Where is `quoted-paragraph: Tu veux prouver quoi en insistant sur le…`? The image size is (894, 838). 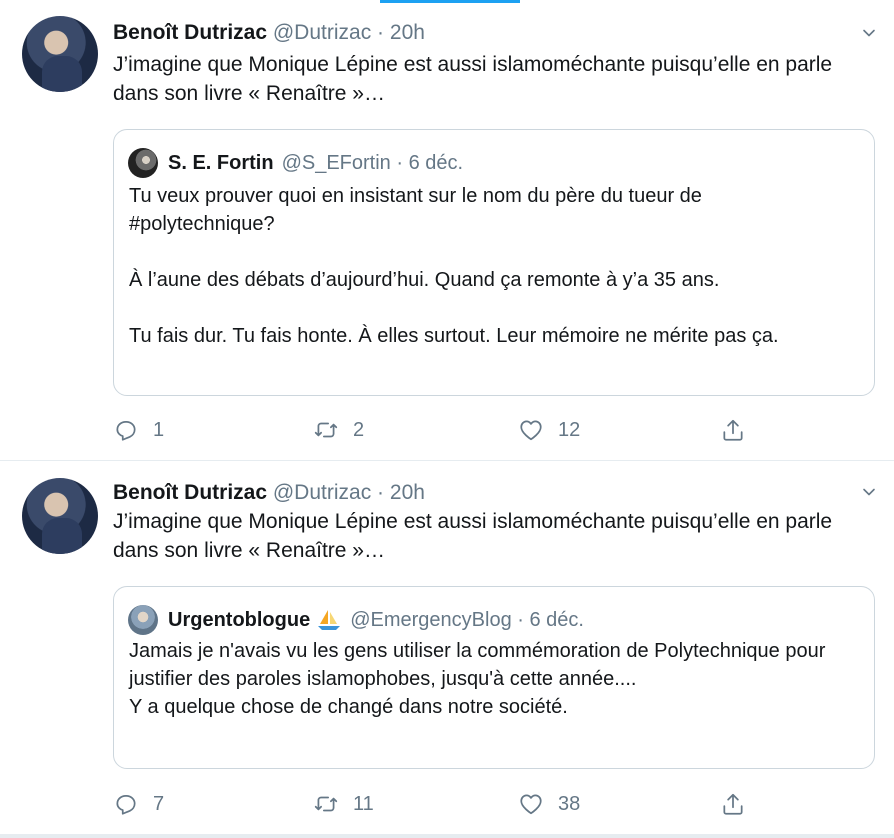
quoted-paragraph: Tu veux prouver quoi en insistant sur le… is located at coordinates (415, 210).